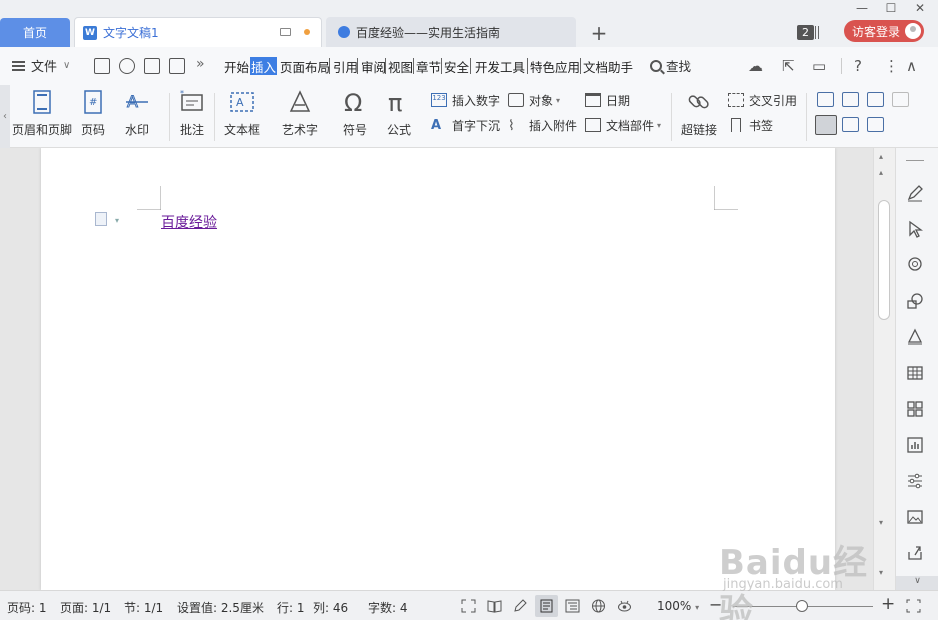  What do you see at coordinates (137, 113) in the screenshot?
I see `watermark-button: A 水印` at bounding box center [137, 113].